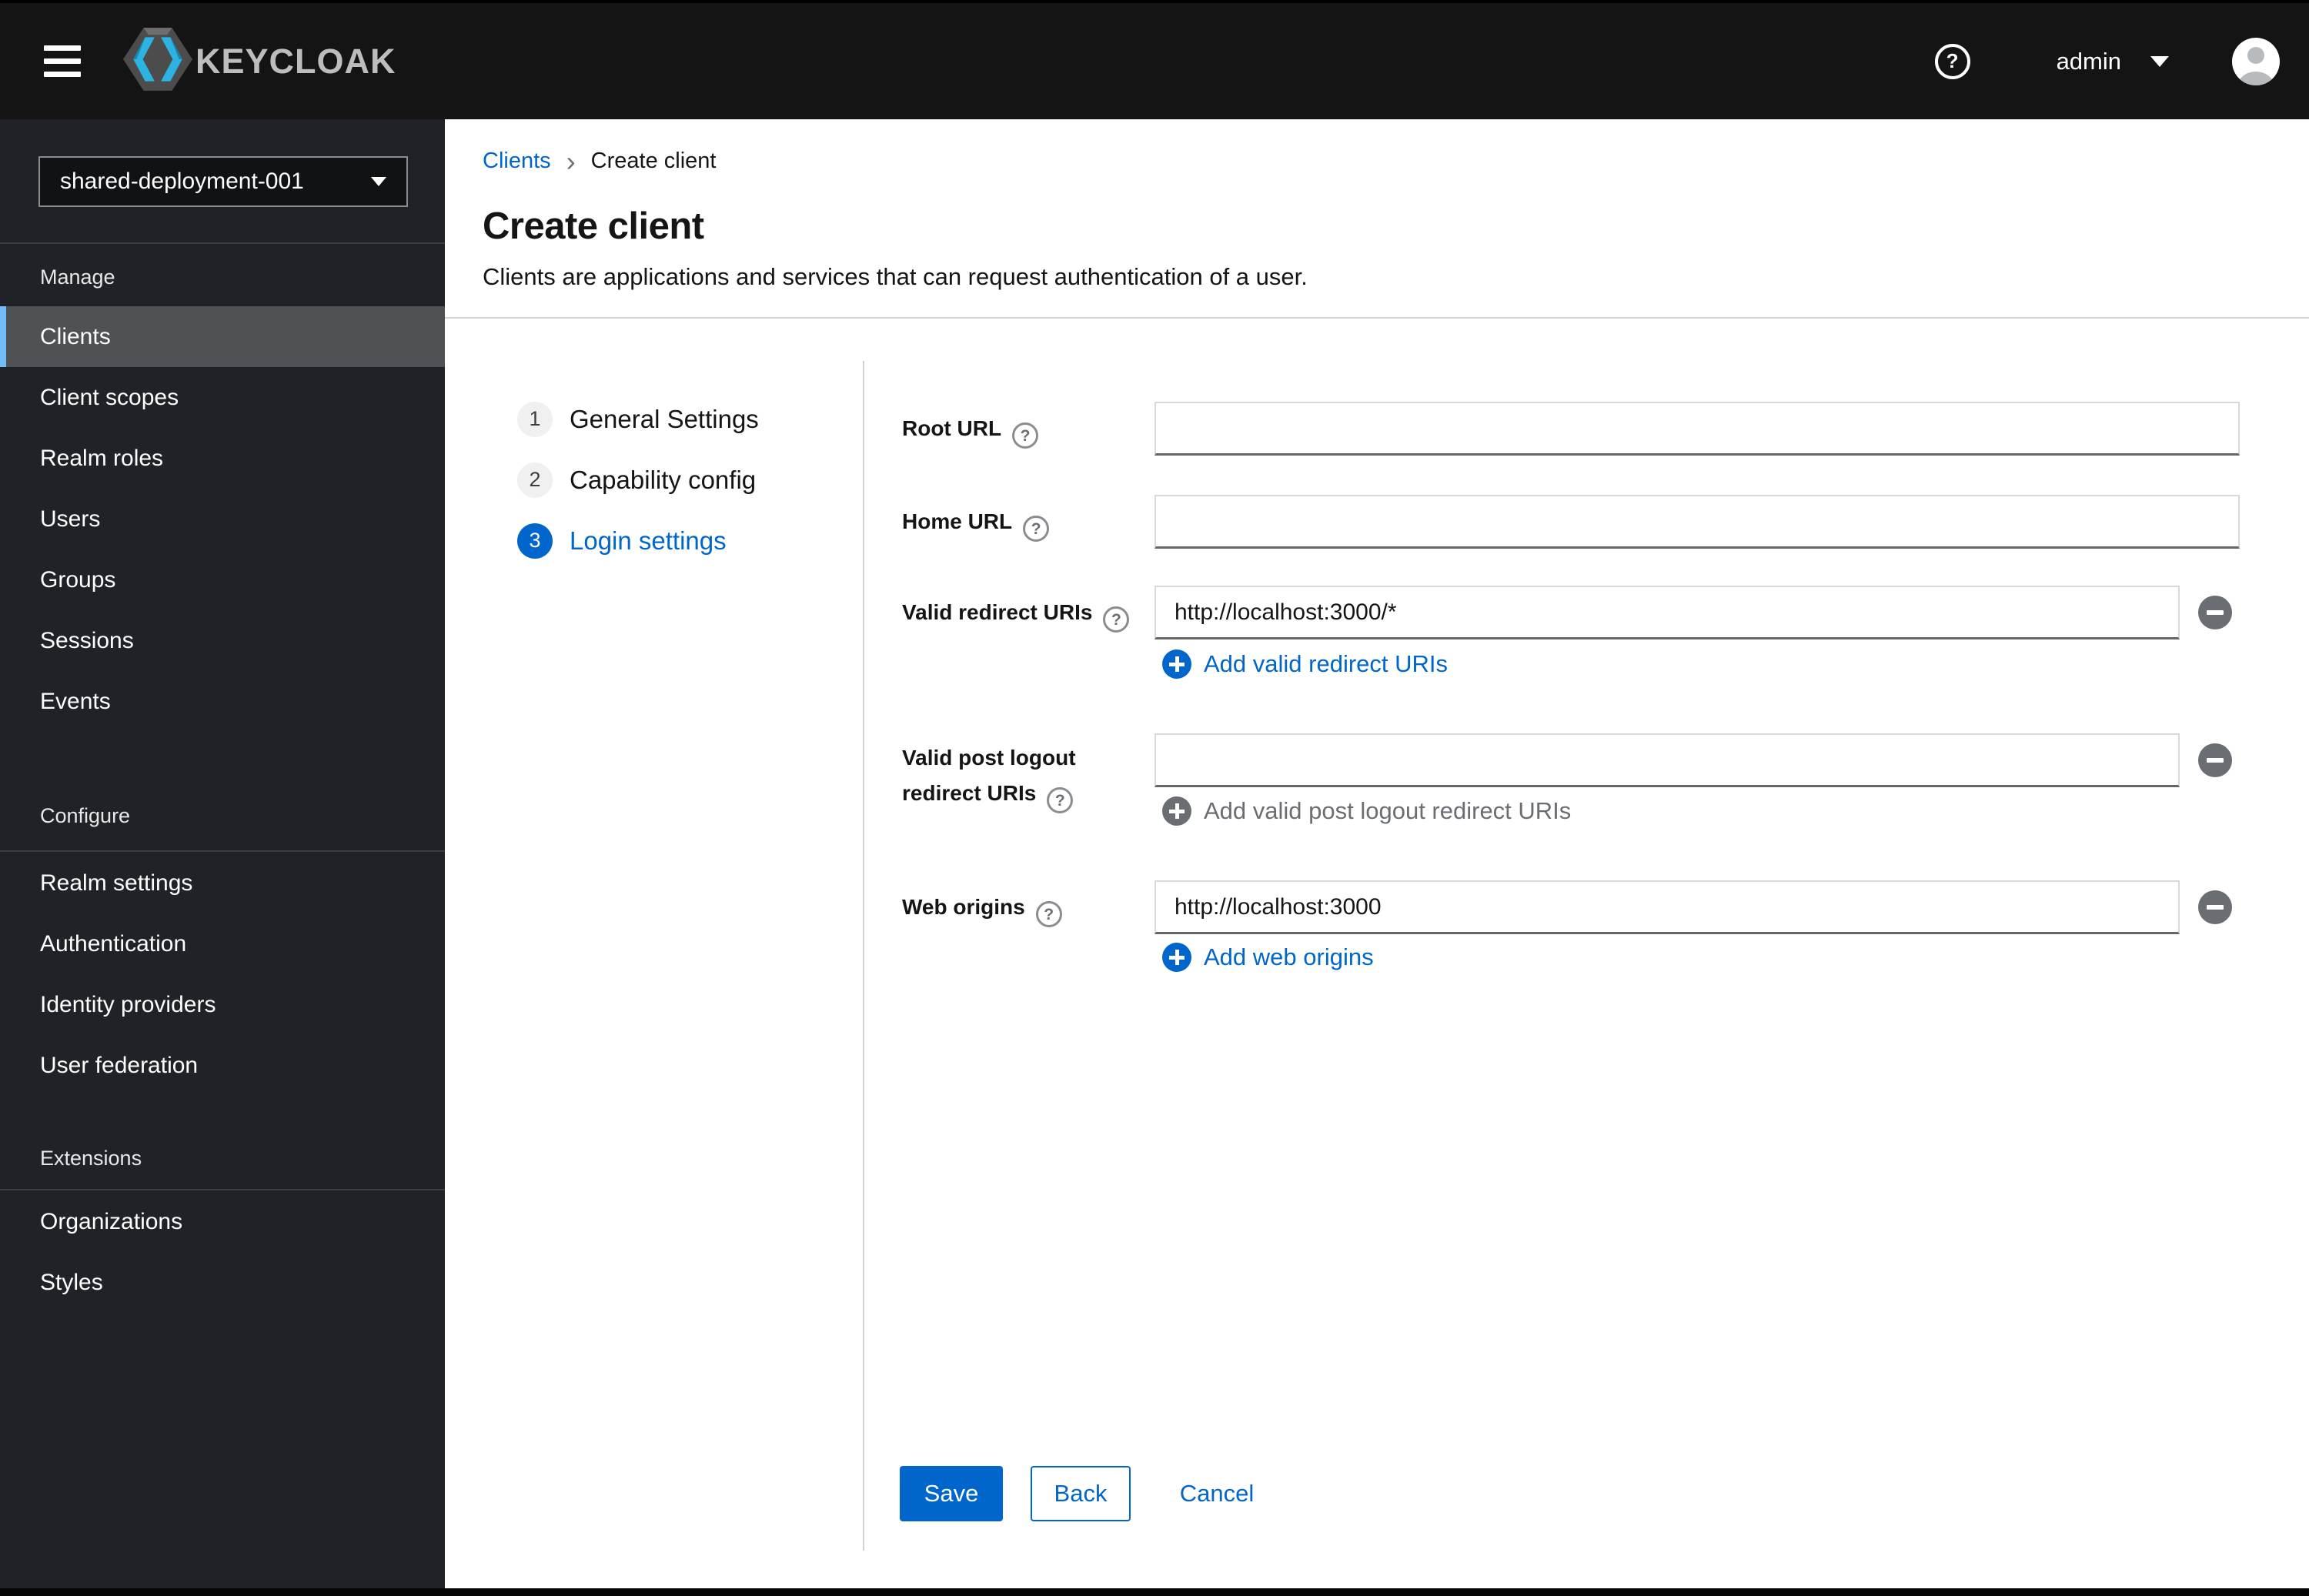  What do you see at coordinates (222, 702) in the screenshot?
I see `sidebar-item-events: Events` at bounding box center [222, 702].